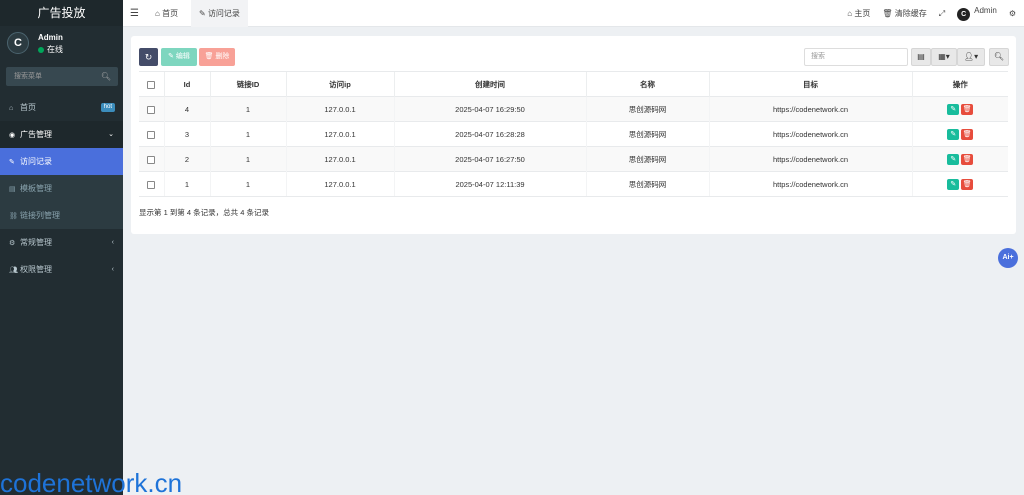 The width and height of the screenshot is (1024, 495). I want to click on tab-visit-log: ✎ 访问记录, so click(219, 13).